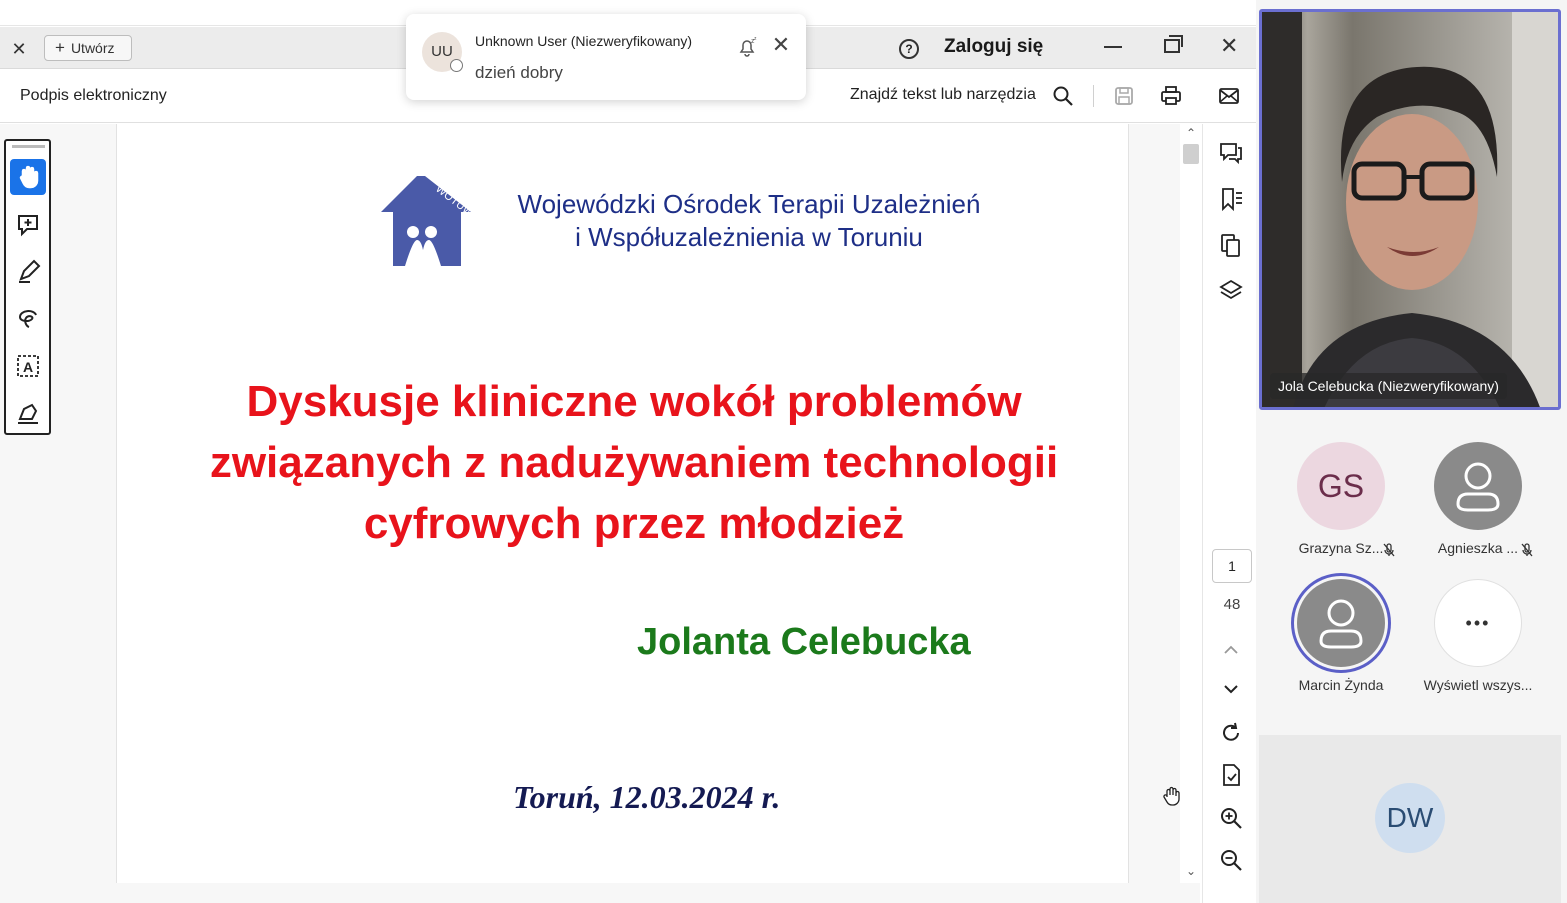 The height and width of the screenshot is (903, 1567). What do you see at coordinates (647, 797) in the screenshot?
I see `presentation-date: Toruń, 12.03.2024 r.` at bounding box center [647, 797].